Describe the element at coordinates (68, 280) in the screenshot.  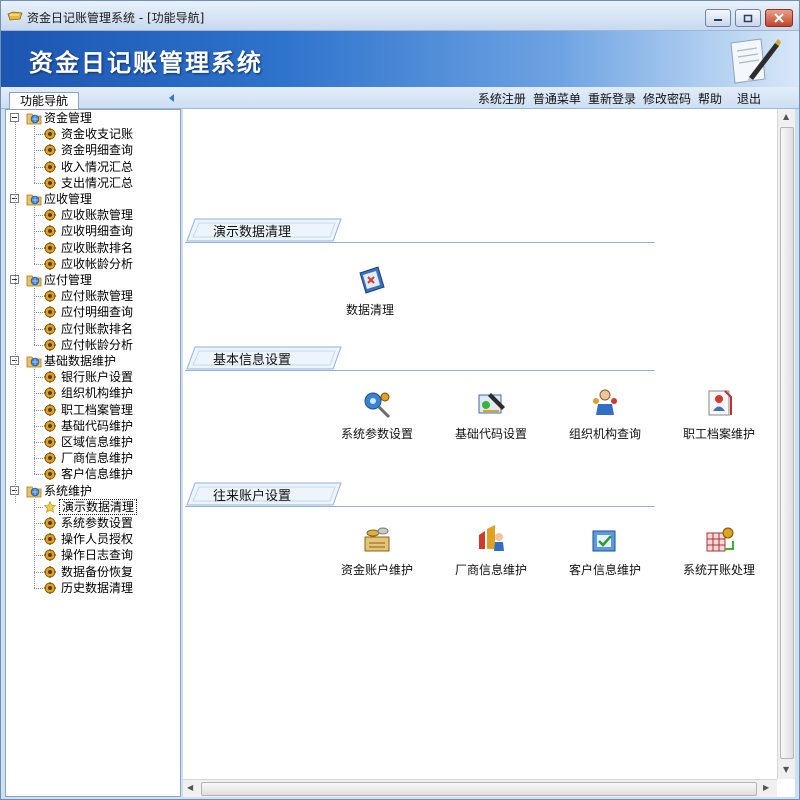
I see `tree-group-label: 应付管理` at that location.